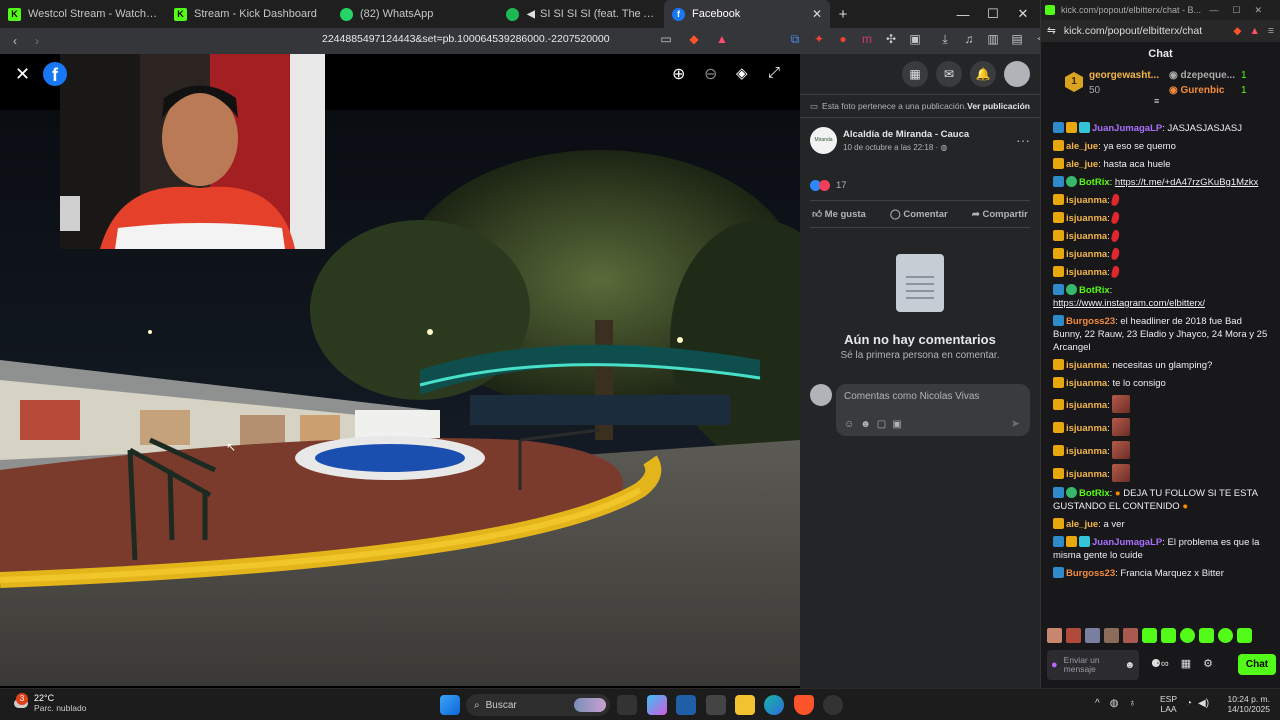 This screenshot has width=1280, height=720. I want to click on brave-shield-icon: ◆, so click(1237, 31).